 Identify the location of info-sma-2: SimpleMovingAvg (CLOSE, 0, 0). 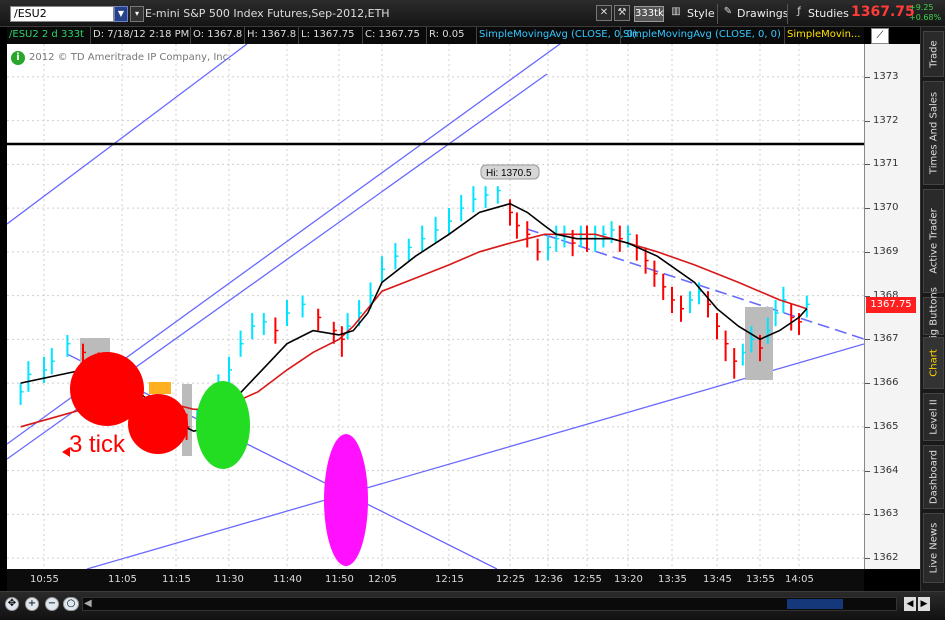
(703, 35).